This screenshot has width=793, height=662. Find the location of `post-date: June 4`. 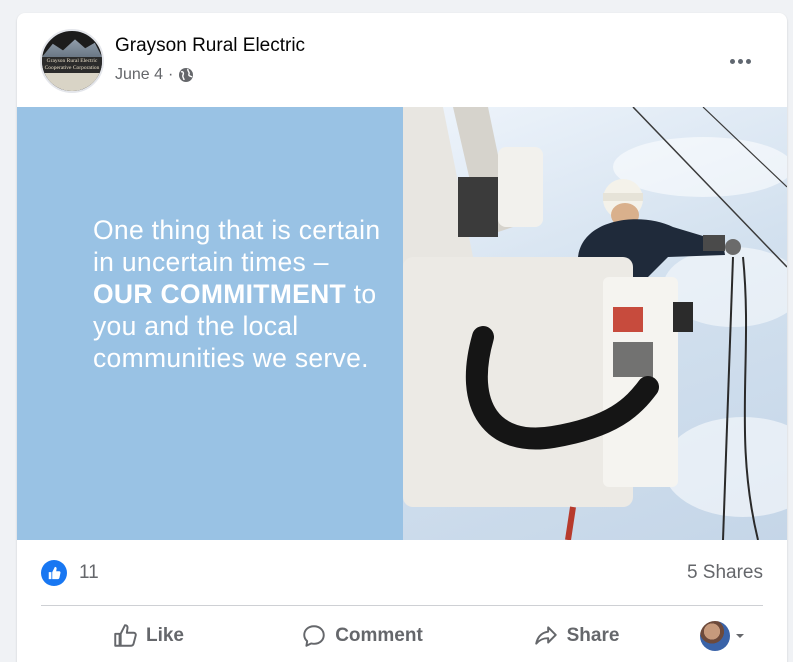

post-date: June 4 is located at coordinates (139, 75).